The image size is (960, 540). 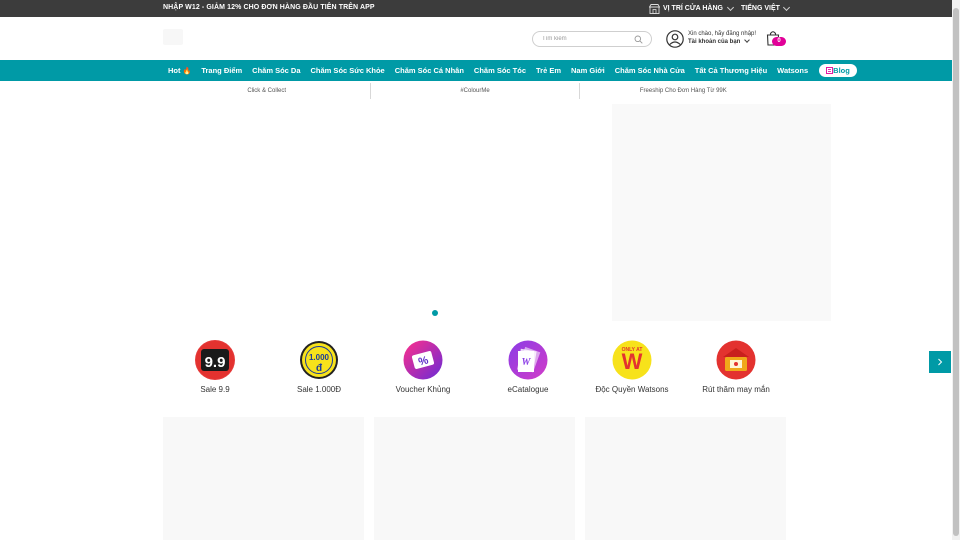 I want to click on quick-link-sale-9-9: 9.9 Sale 9.9, so click(x=215, y=370).